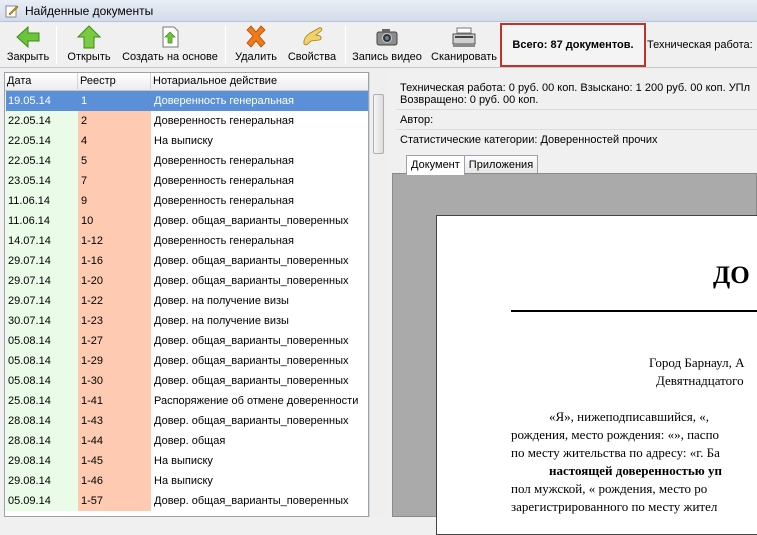 Image resolution: width=757 pixels, height=535 pixels. I want to click on cell-registry: 1-22, so click(114, 301).